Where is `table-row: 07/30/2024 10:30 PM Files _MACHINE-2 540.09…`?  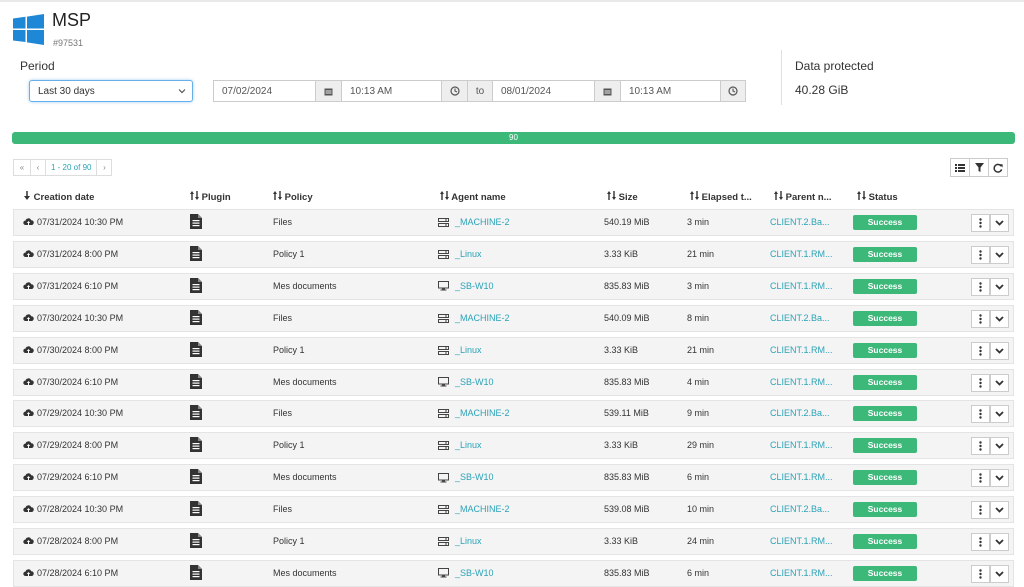 table-row: 07/30/2024 10:30 PM Files _MACHINE-2 540.09… is located at coordinates (513, 318).